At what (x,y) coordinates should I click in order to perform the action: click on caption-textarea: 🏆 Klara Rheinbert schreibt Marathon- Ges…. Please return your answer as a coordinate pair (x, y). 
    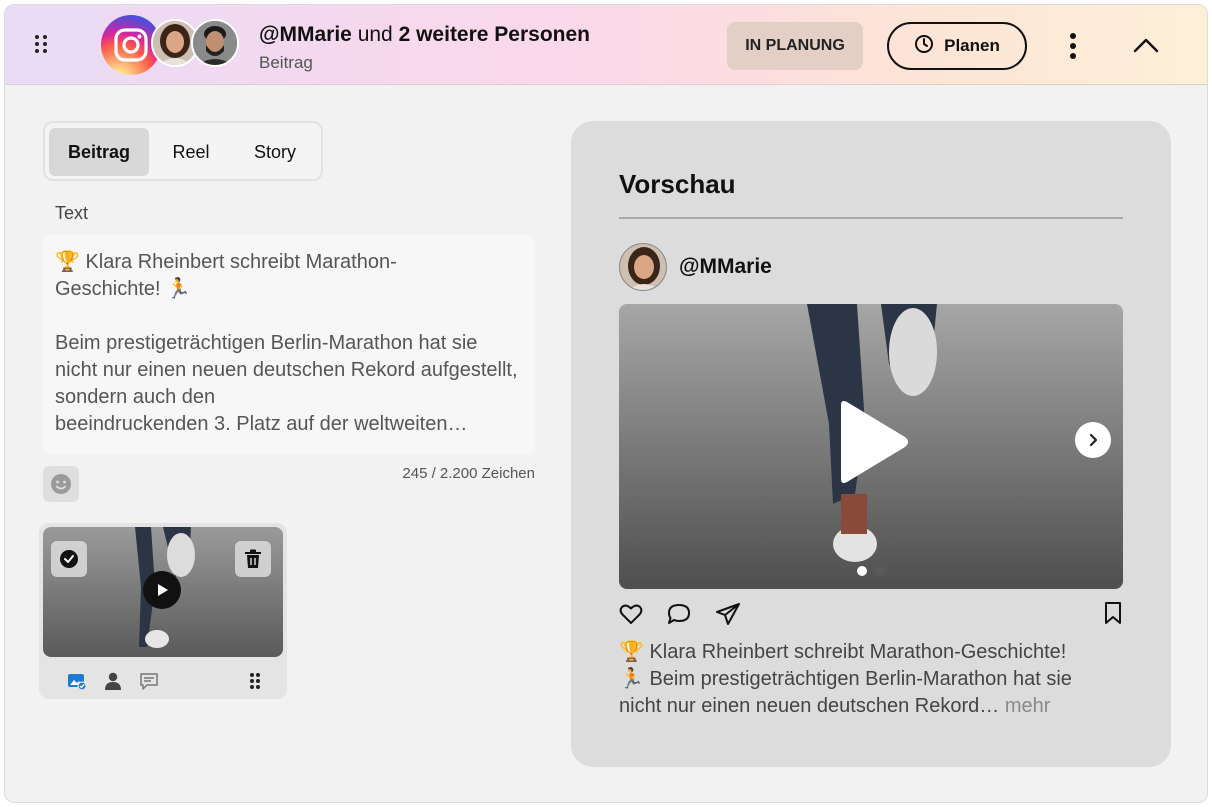
    Looking at the image, I should click on (289, 345).